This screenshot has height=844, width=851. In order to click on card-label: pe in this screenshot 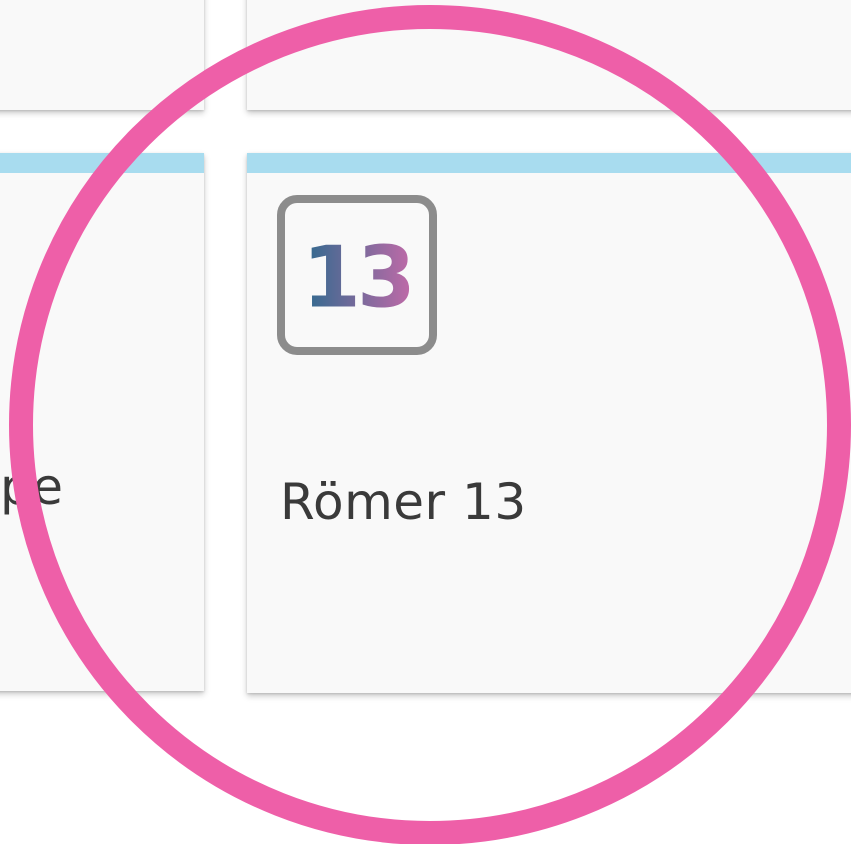, I will do `click(32, 487)`.